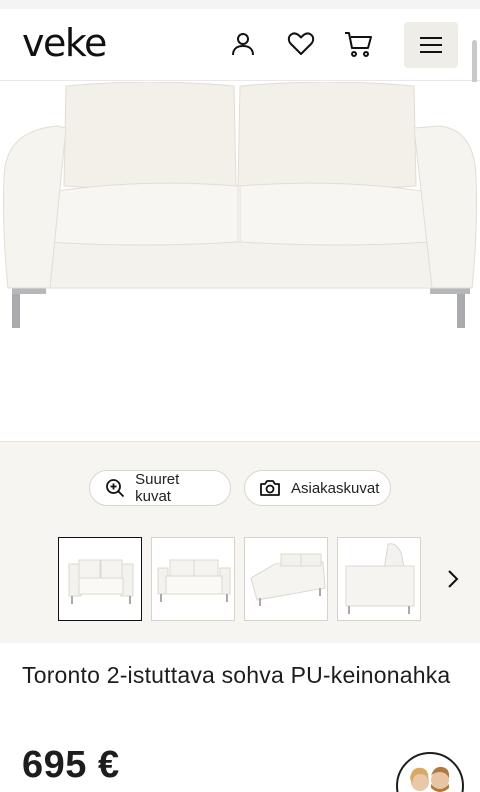 The image size is (480, 792). I want to click on hamburger-menu-icon, so click(431, 45).